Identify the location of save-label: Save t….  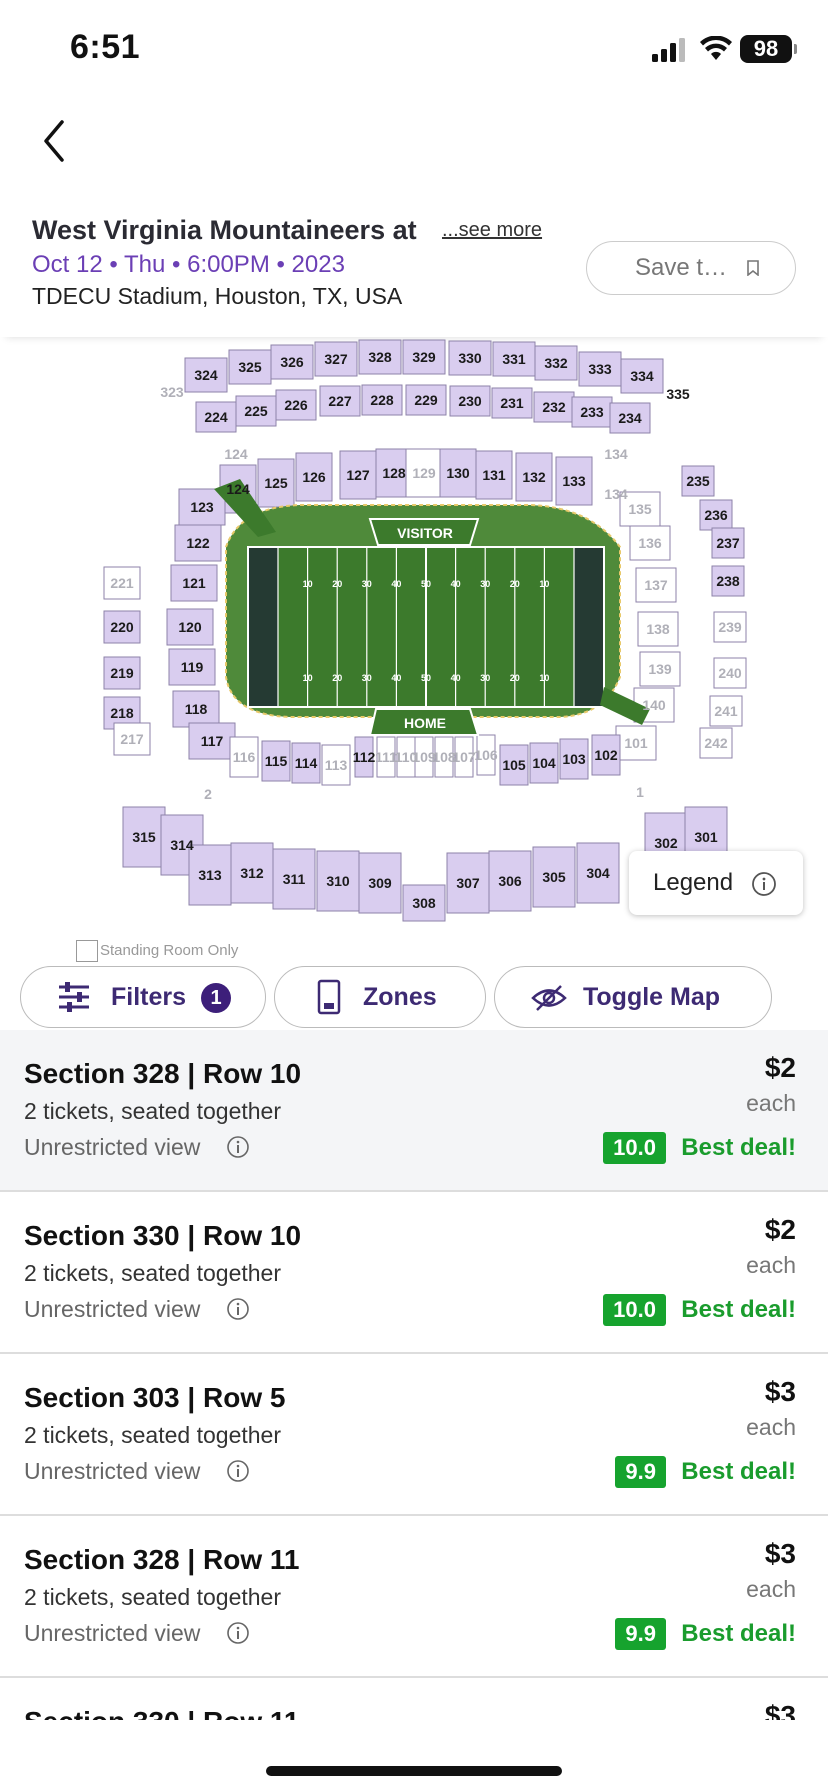
(681, 267).